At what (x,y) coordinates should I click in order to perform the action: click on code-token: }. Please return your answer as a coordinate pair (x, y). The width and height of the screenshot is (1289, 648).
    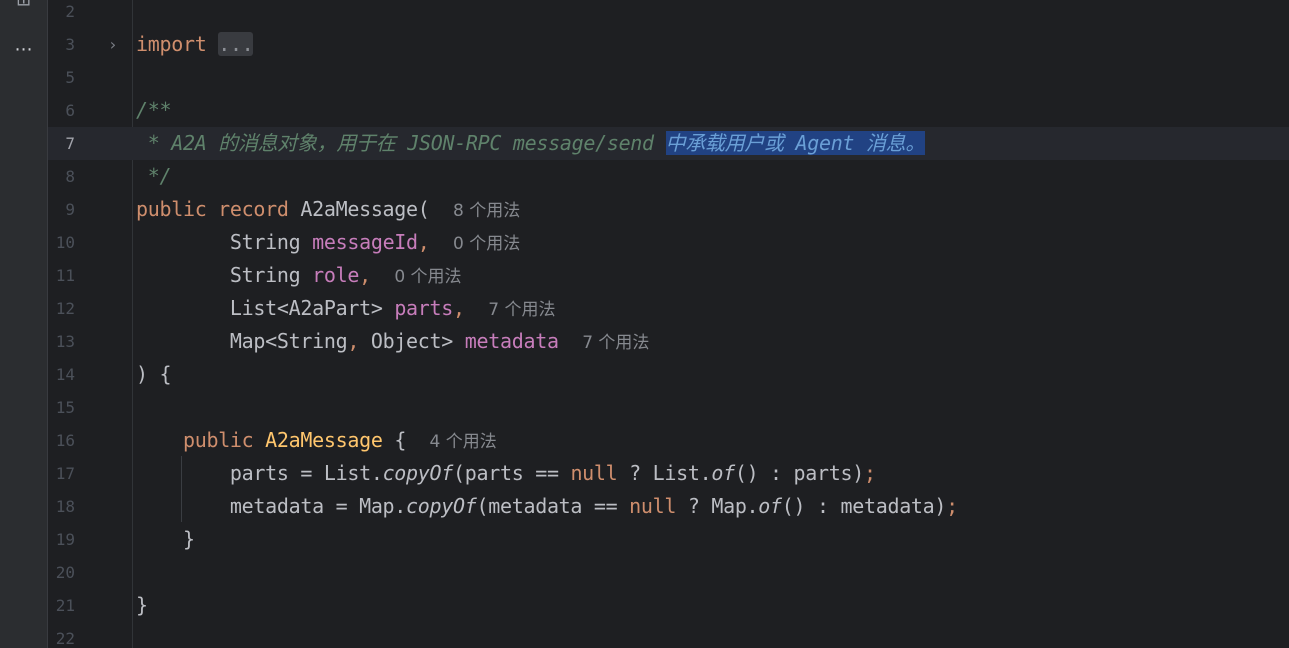
    Looking at the image, I should click on (165, 539).